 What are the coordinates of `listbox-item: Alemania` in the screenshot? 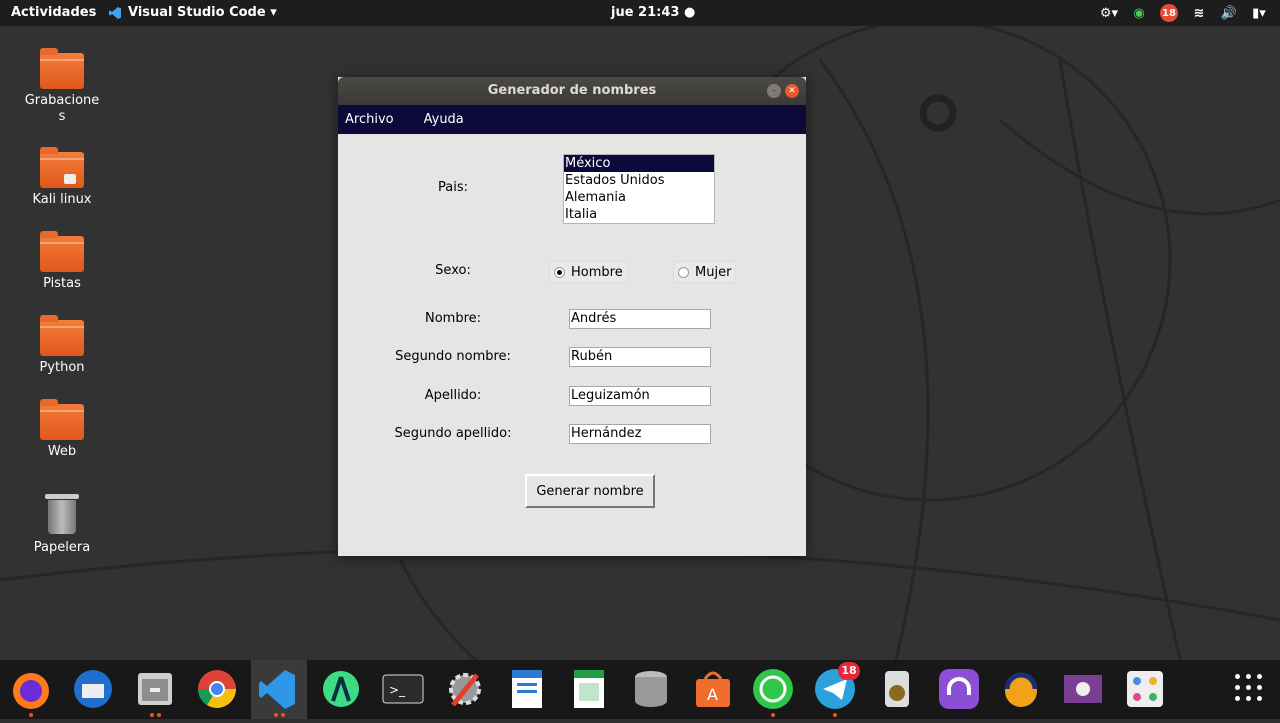 It's located at (639, 197).